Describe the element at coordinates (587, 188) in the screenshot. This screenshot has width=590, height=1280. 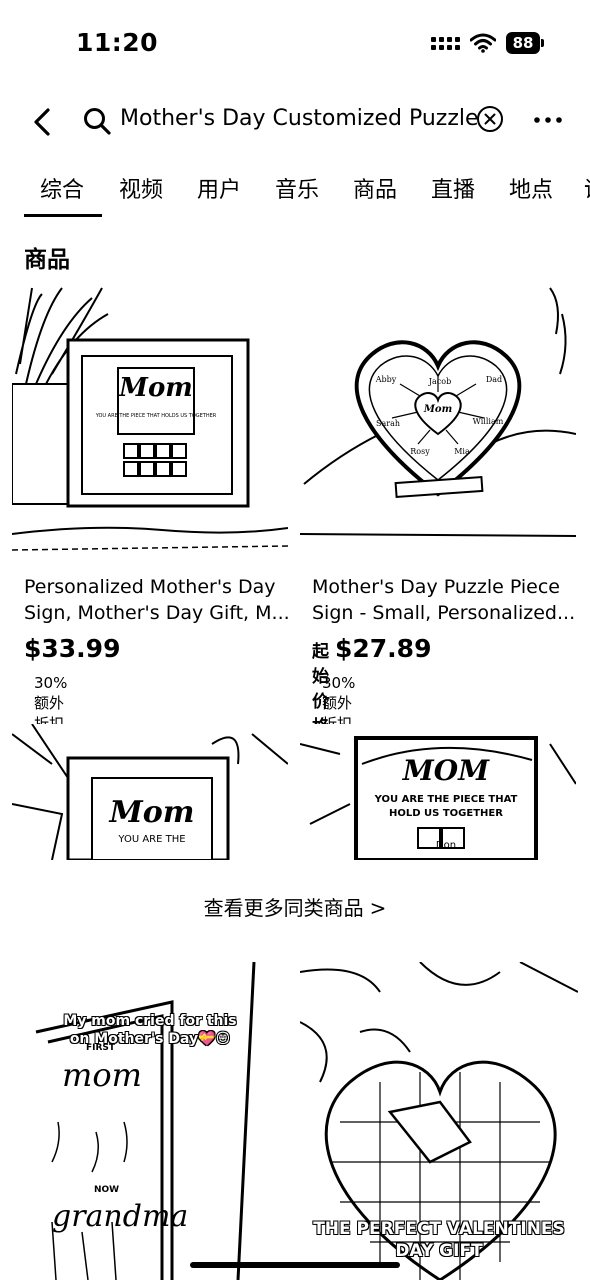
I see `tab-hashtags: 话` at that location.